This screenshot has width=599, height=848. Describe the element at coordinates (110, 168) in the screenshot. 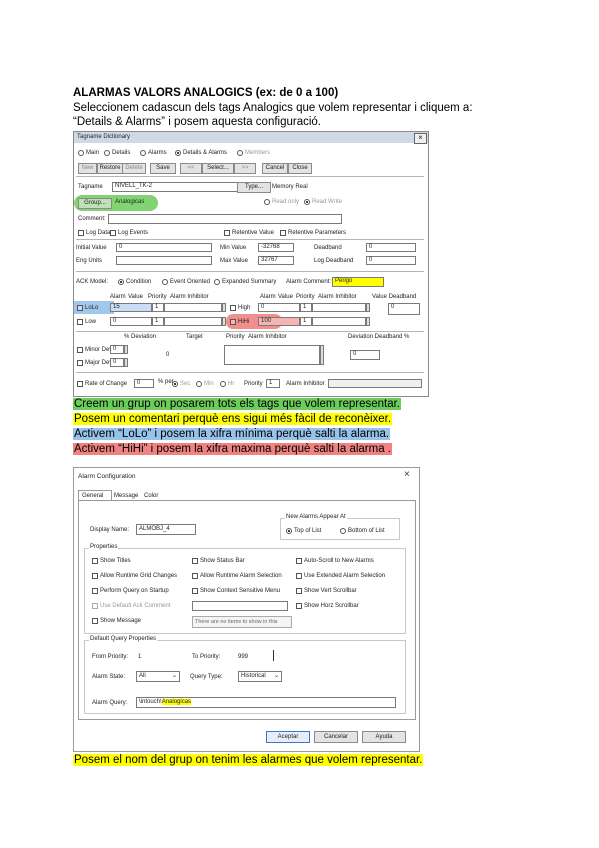

I see `restore-button: Restore` at that location.